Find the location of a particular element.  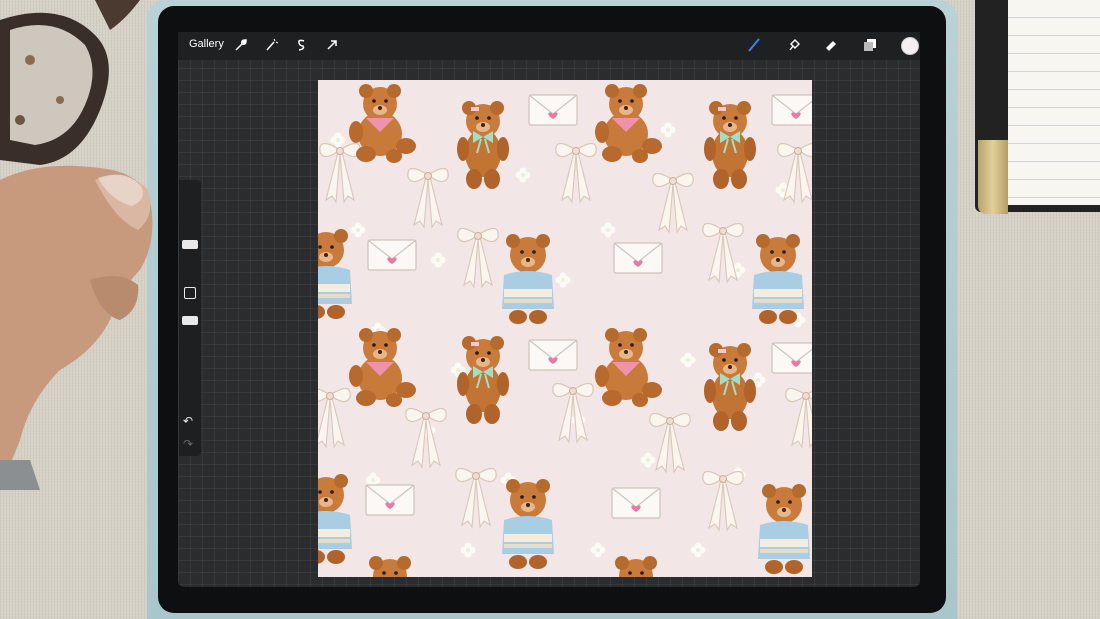

transform-arrow-icon is located at coordinates (332, 45).